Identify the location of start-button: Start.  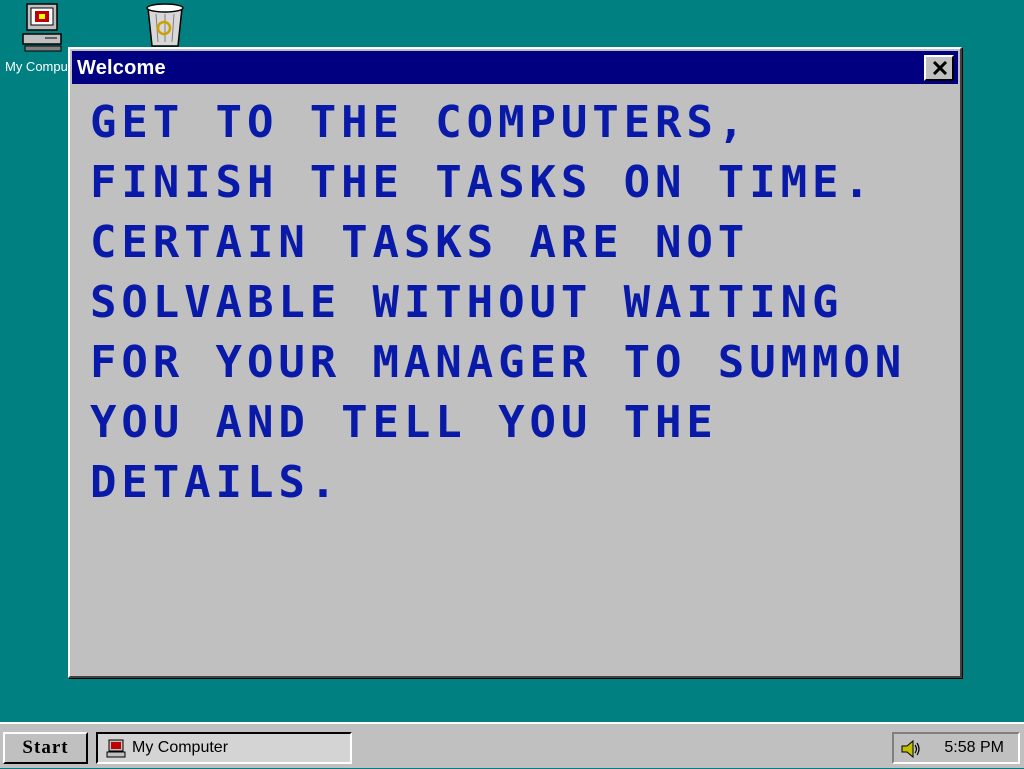
(45, 748).